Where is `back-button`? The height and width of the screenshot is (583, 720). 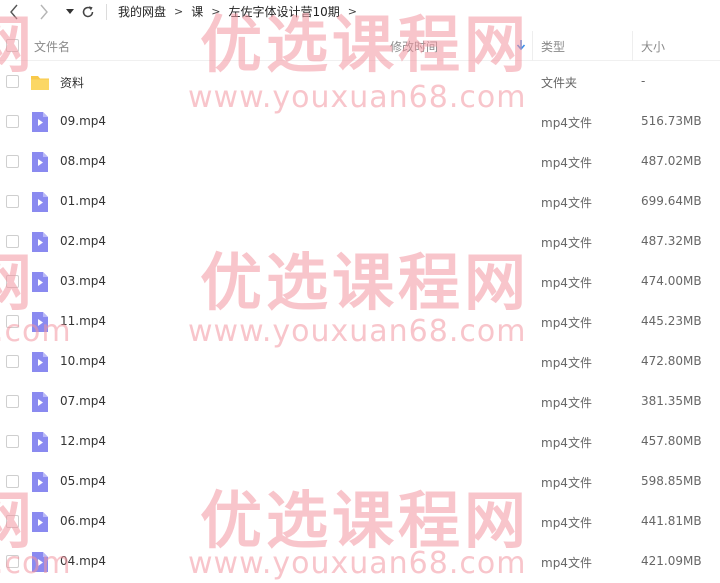
back-button is located at coordinates (14, 12).